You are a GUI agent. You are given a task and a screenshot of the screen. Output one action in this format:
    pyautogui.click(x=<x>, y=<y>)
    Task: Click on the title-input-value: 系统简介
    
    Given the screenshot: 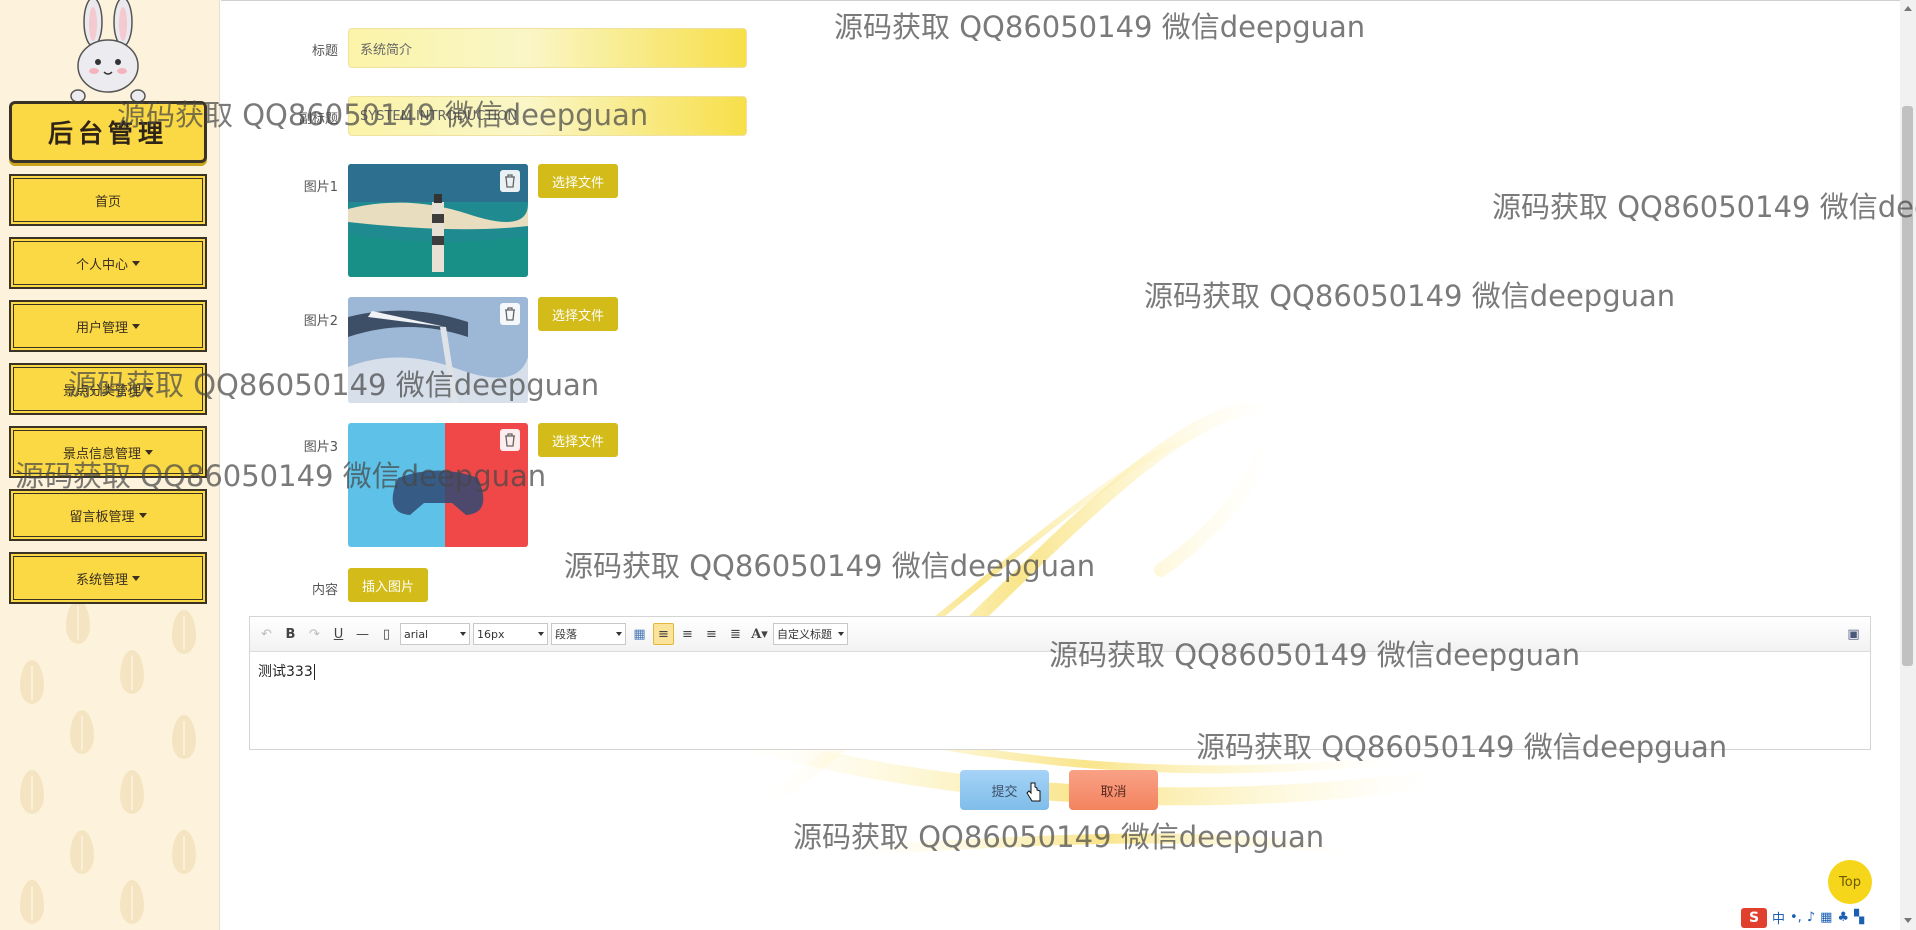 What is the action you would take?
    pyautogui.click(x=386, y=50)
    